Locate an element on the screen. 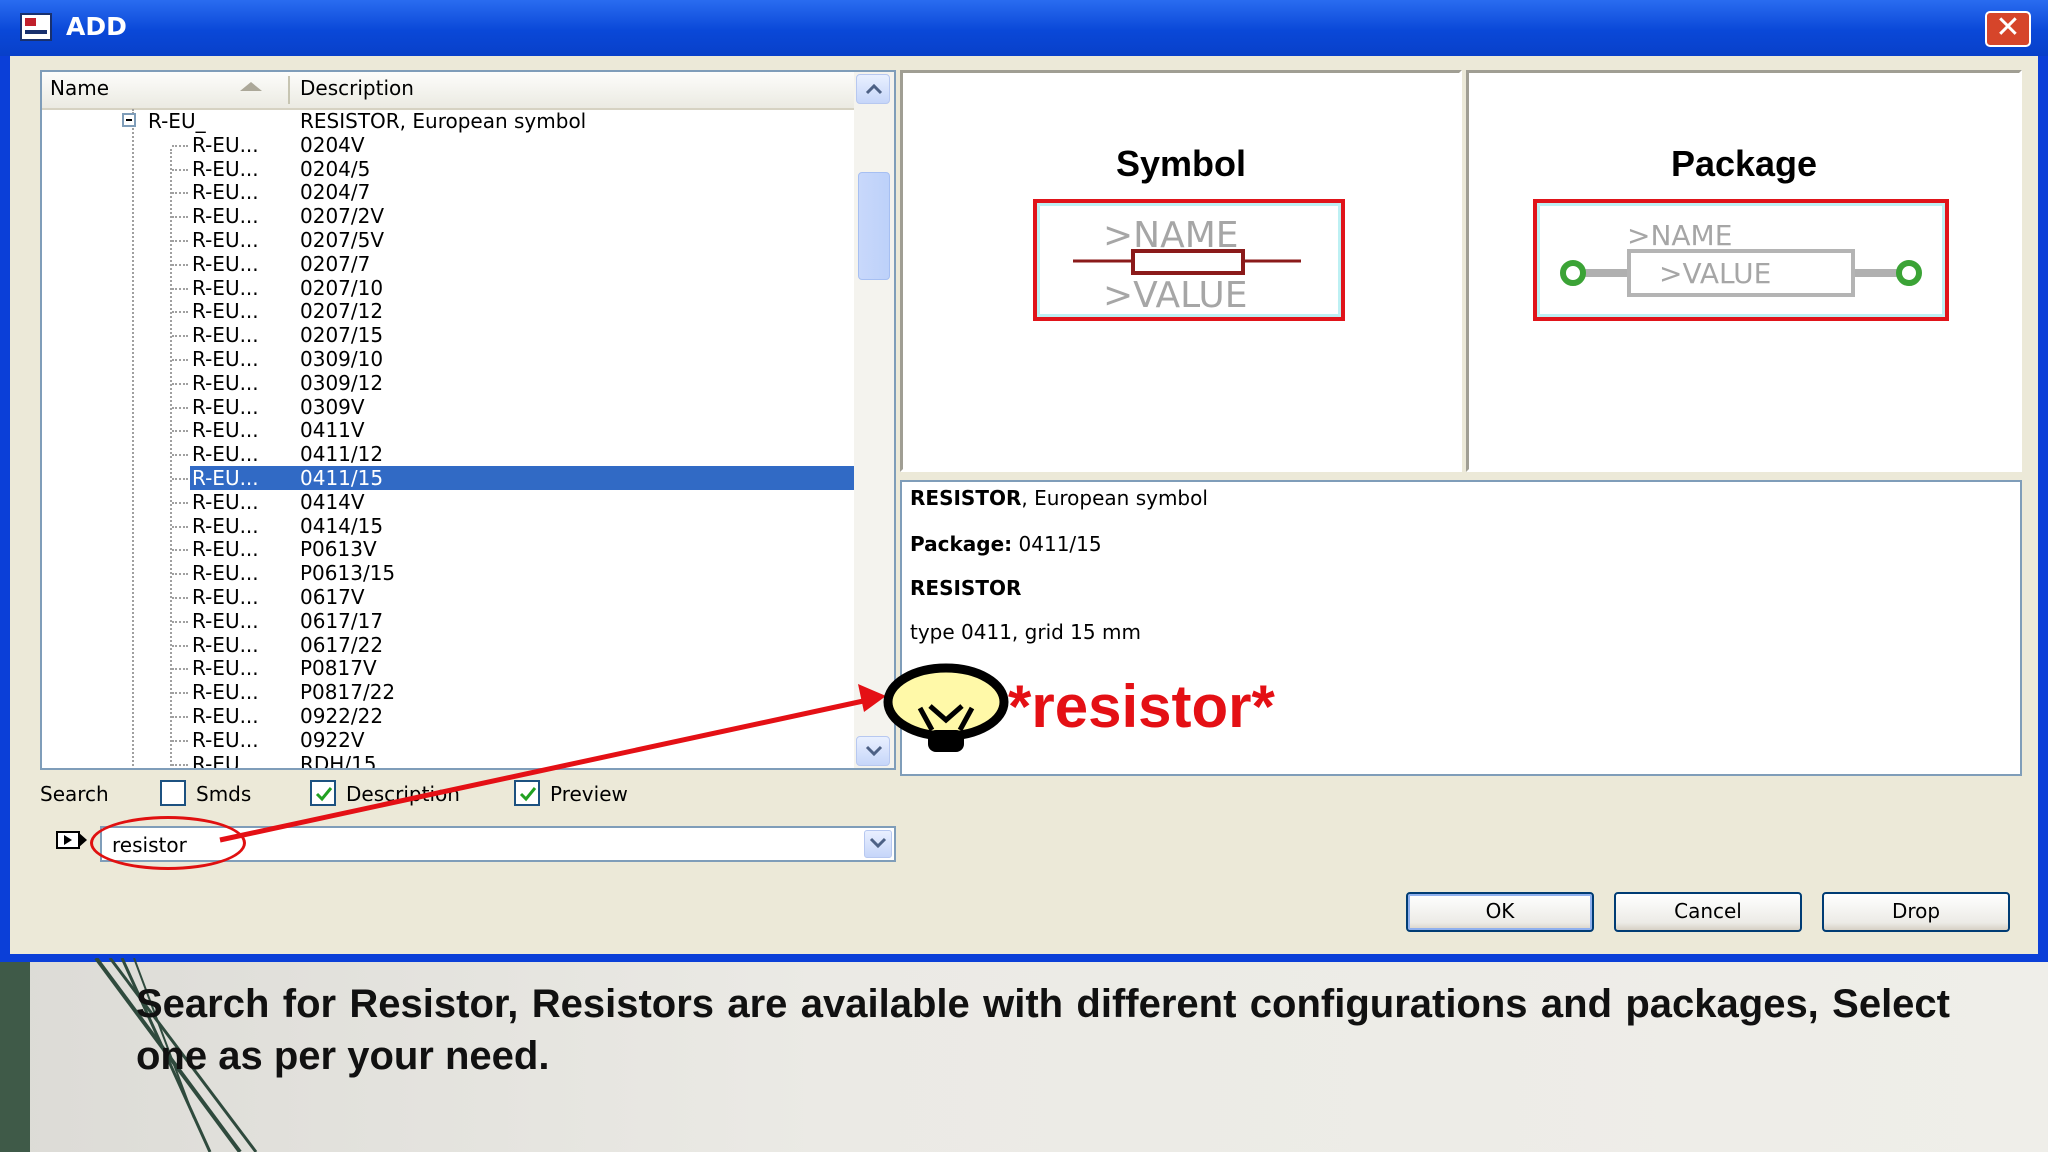 This screenshot has width=2048, height=1152. list-item: R-EU... 0922V is located at coordinates (448, 740).